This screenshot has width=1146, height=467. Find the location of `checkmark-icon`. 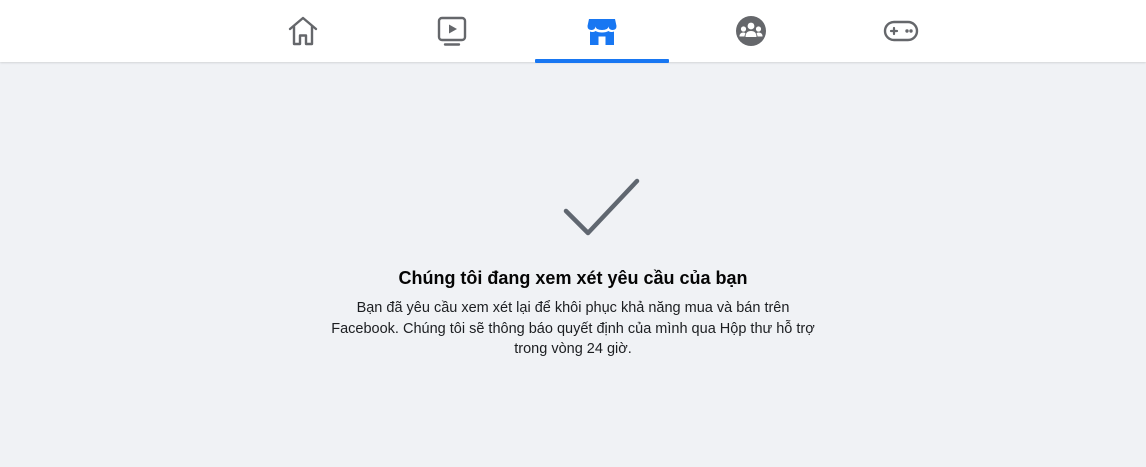

checkmark-icon is located at coordinates (602, 207).